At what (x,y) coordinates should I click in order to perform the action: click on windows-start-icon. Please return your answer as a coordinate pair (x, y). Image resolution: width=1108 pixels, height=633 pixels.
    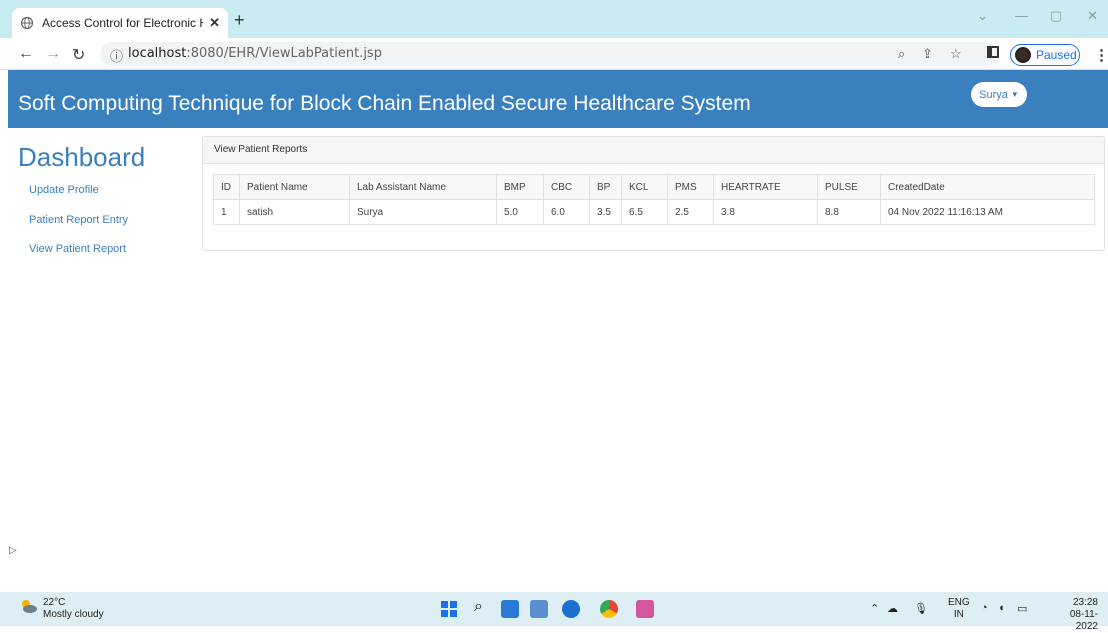
    Looking at the image, I should click on (449, 609).